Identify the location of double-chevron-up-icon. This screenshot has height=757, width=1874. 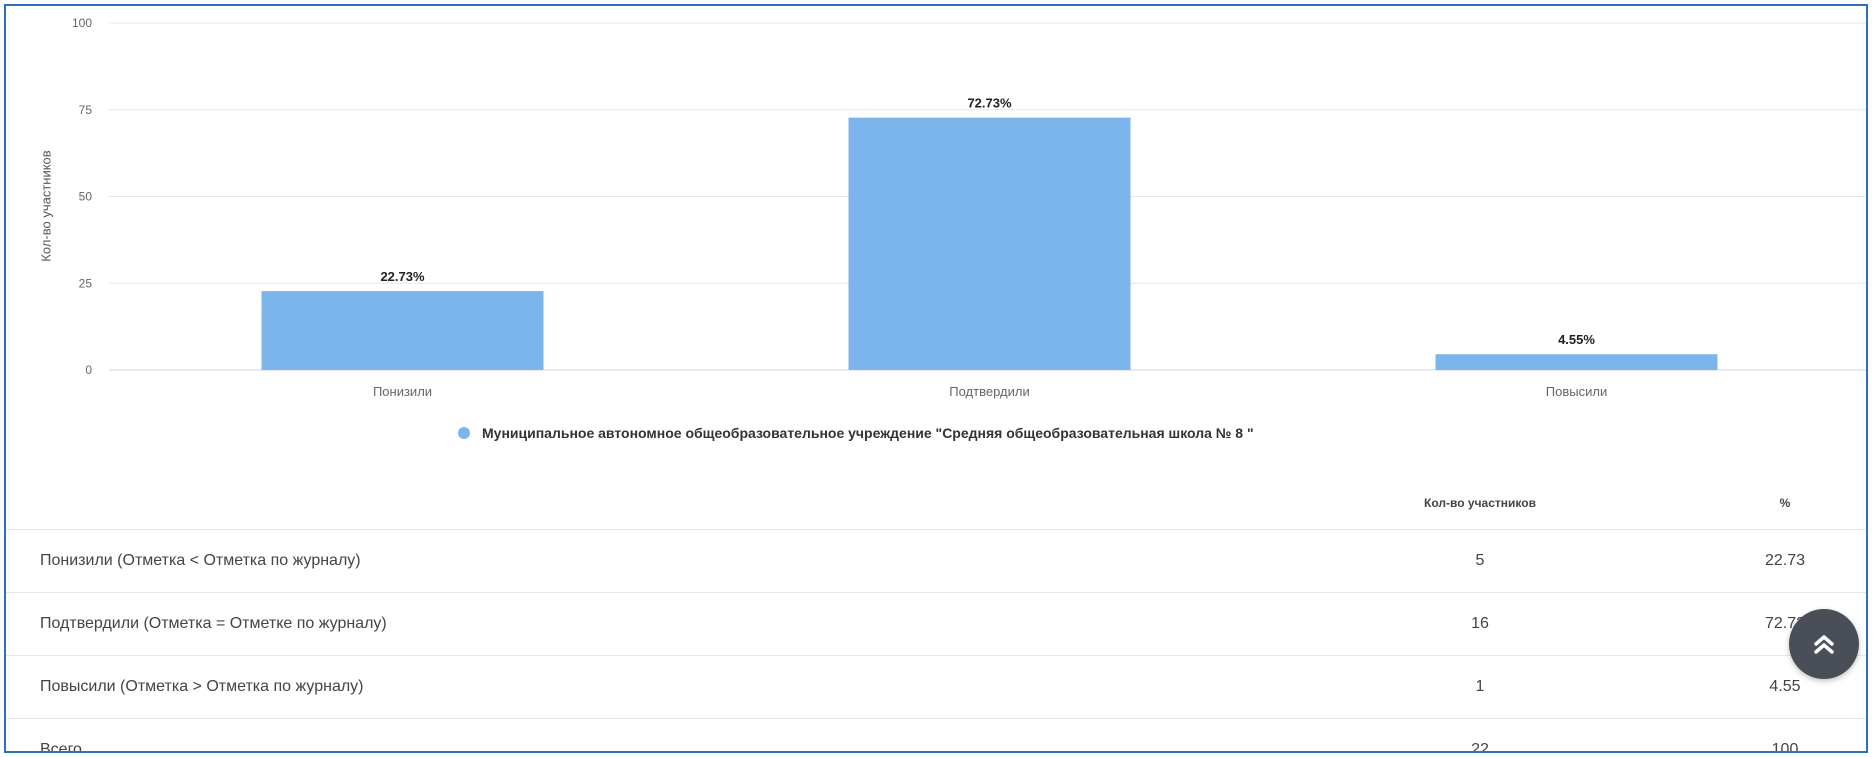
(1824, 644).